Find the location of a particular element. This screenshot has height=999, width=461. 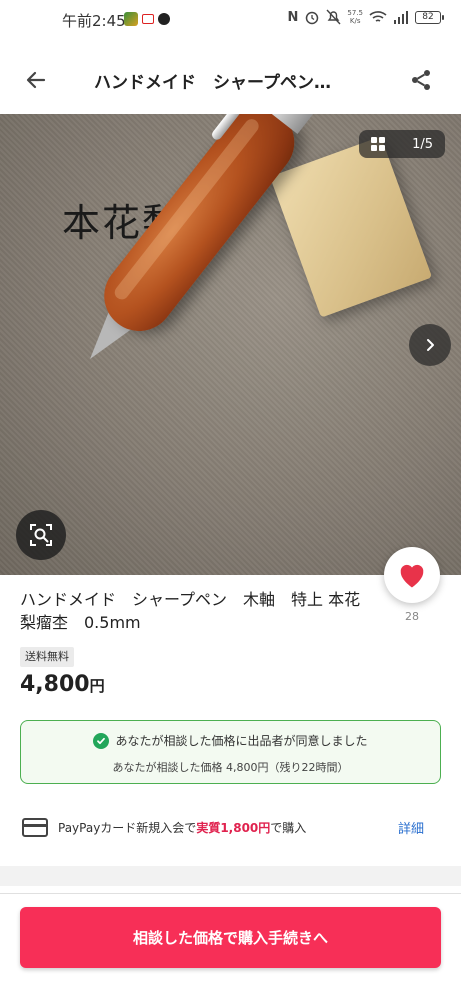

price: 4,800円 is located at coordinates (62, 684).